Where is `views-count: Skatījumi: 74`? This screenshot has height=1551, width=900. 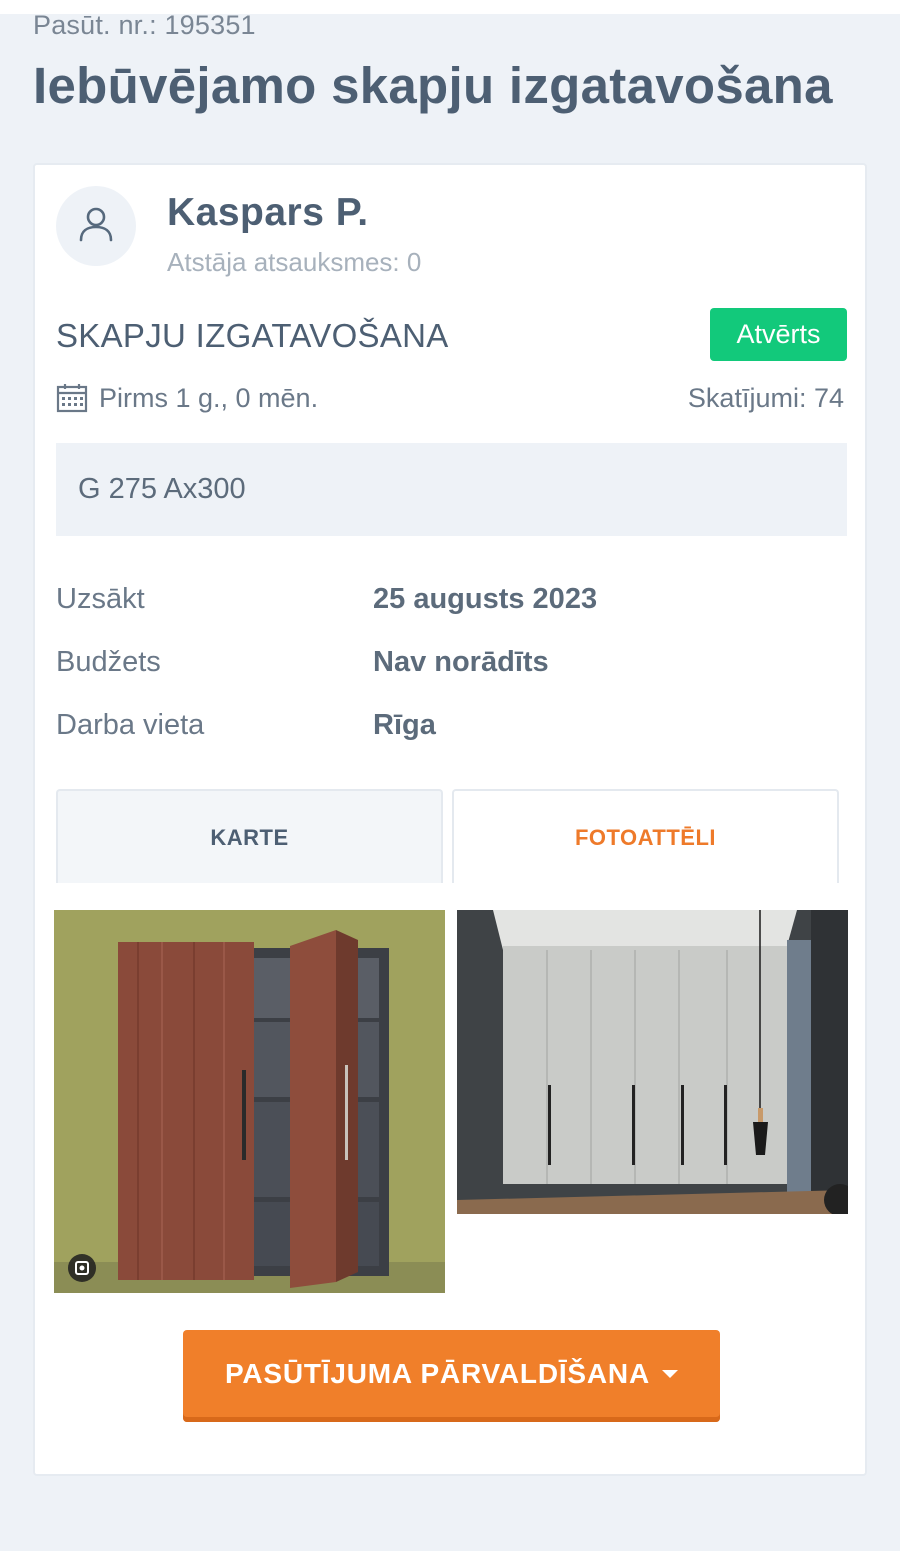 views-count: Skatījumi: 74 is located at coordinates (765, 398).